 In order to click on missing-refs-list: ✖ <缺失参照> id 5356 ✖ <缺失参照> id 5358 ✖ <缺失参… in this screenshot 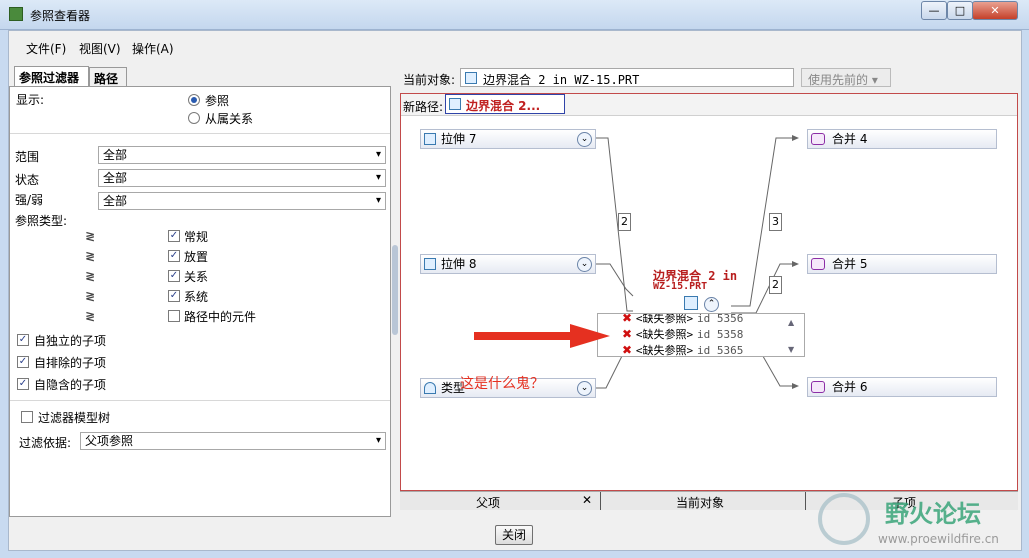, I will do `click(701, 335)`.